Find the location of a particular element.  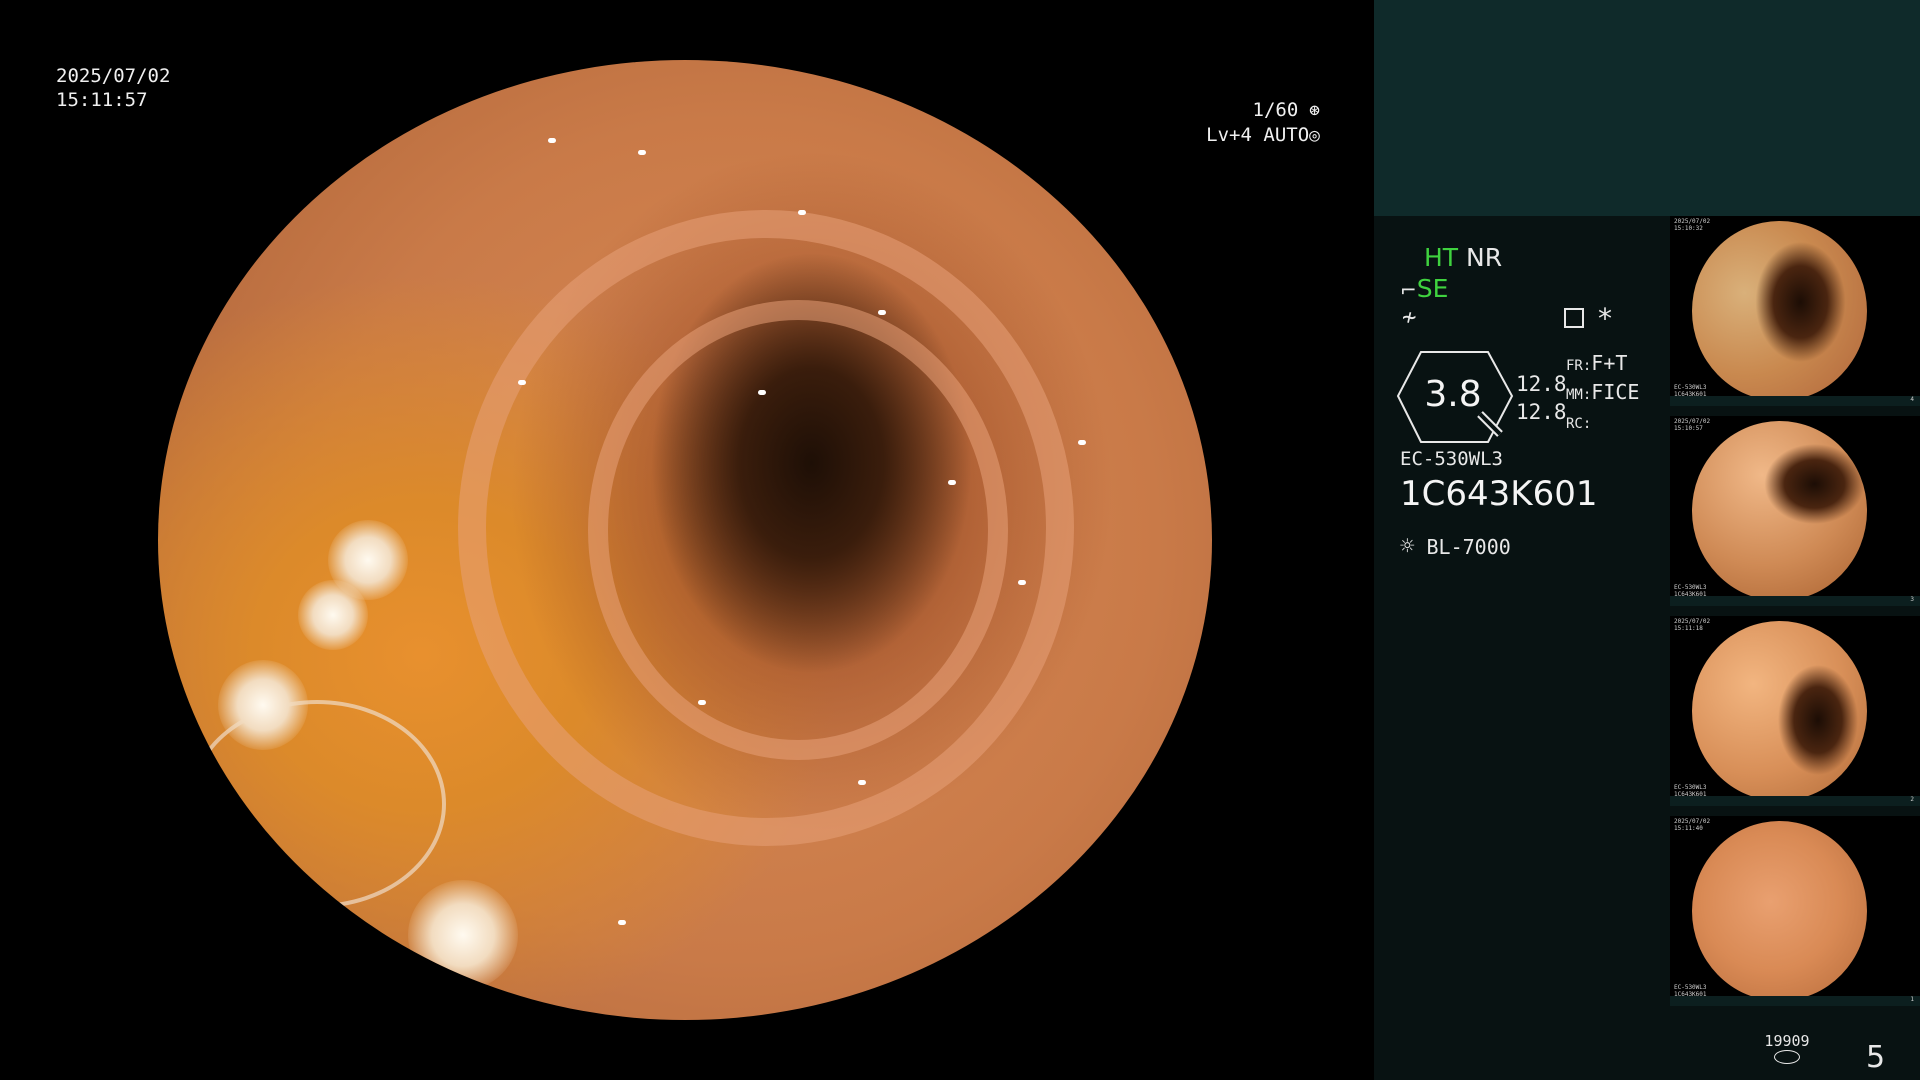

light-source: ☼ BL-7000 is located at coordinates (1455, 546).